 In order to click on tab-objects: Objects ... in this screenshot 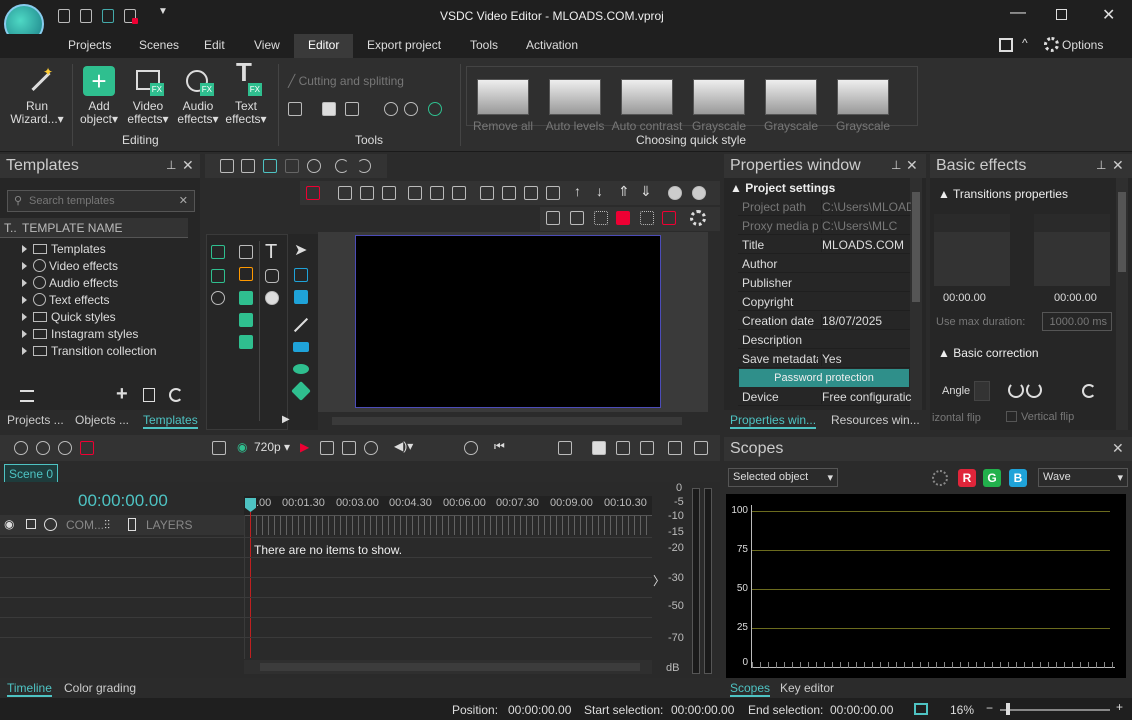, I will do `click(102, 420)`.